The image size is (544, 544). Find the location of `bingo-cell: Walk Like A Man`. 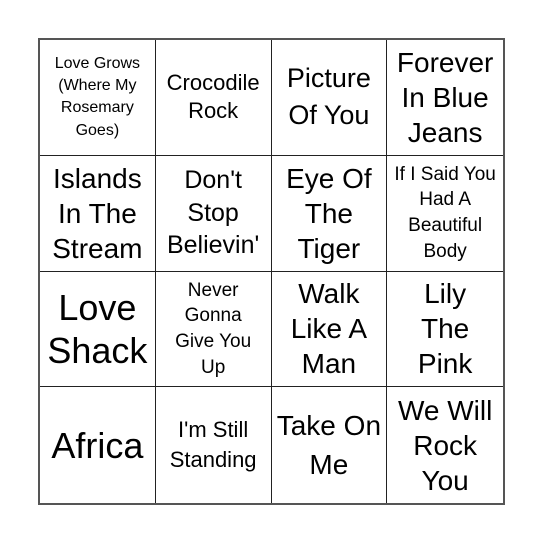

bingo-cell: Walk Like A Man is located at coordinates (329, 329).